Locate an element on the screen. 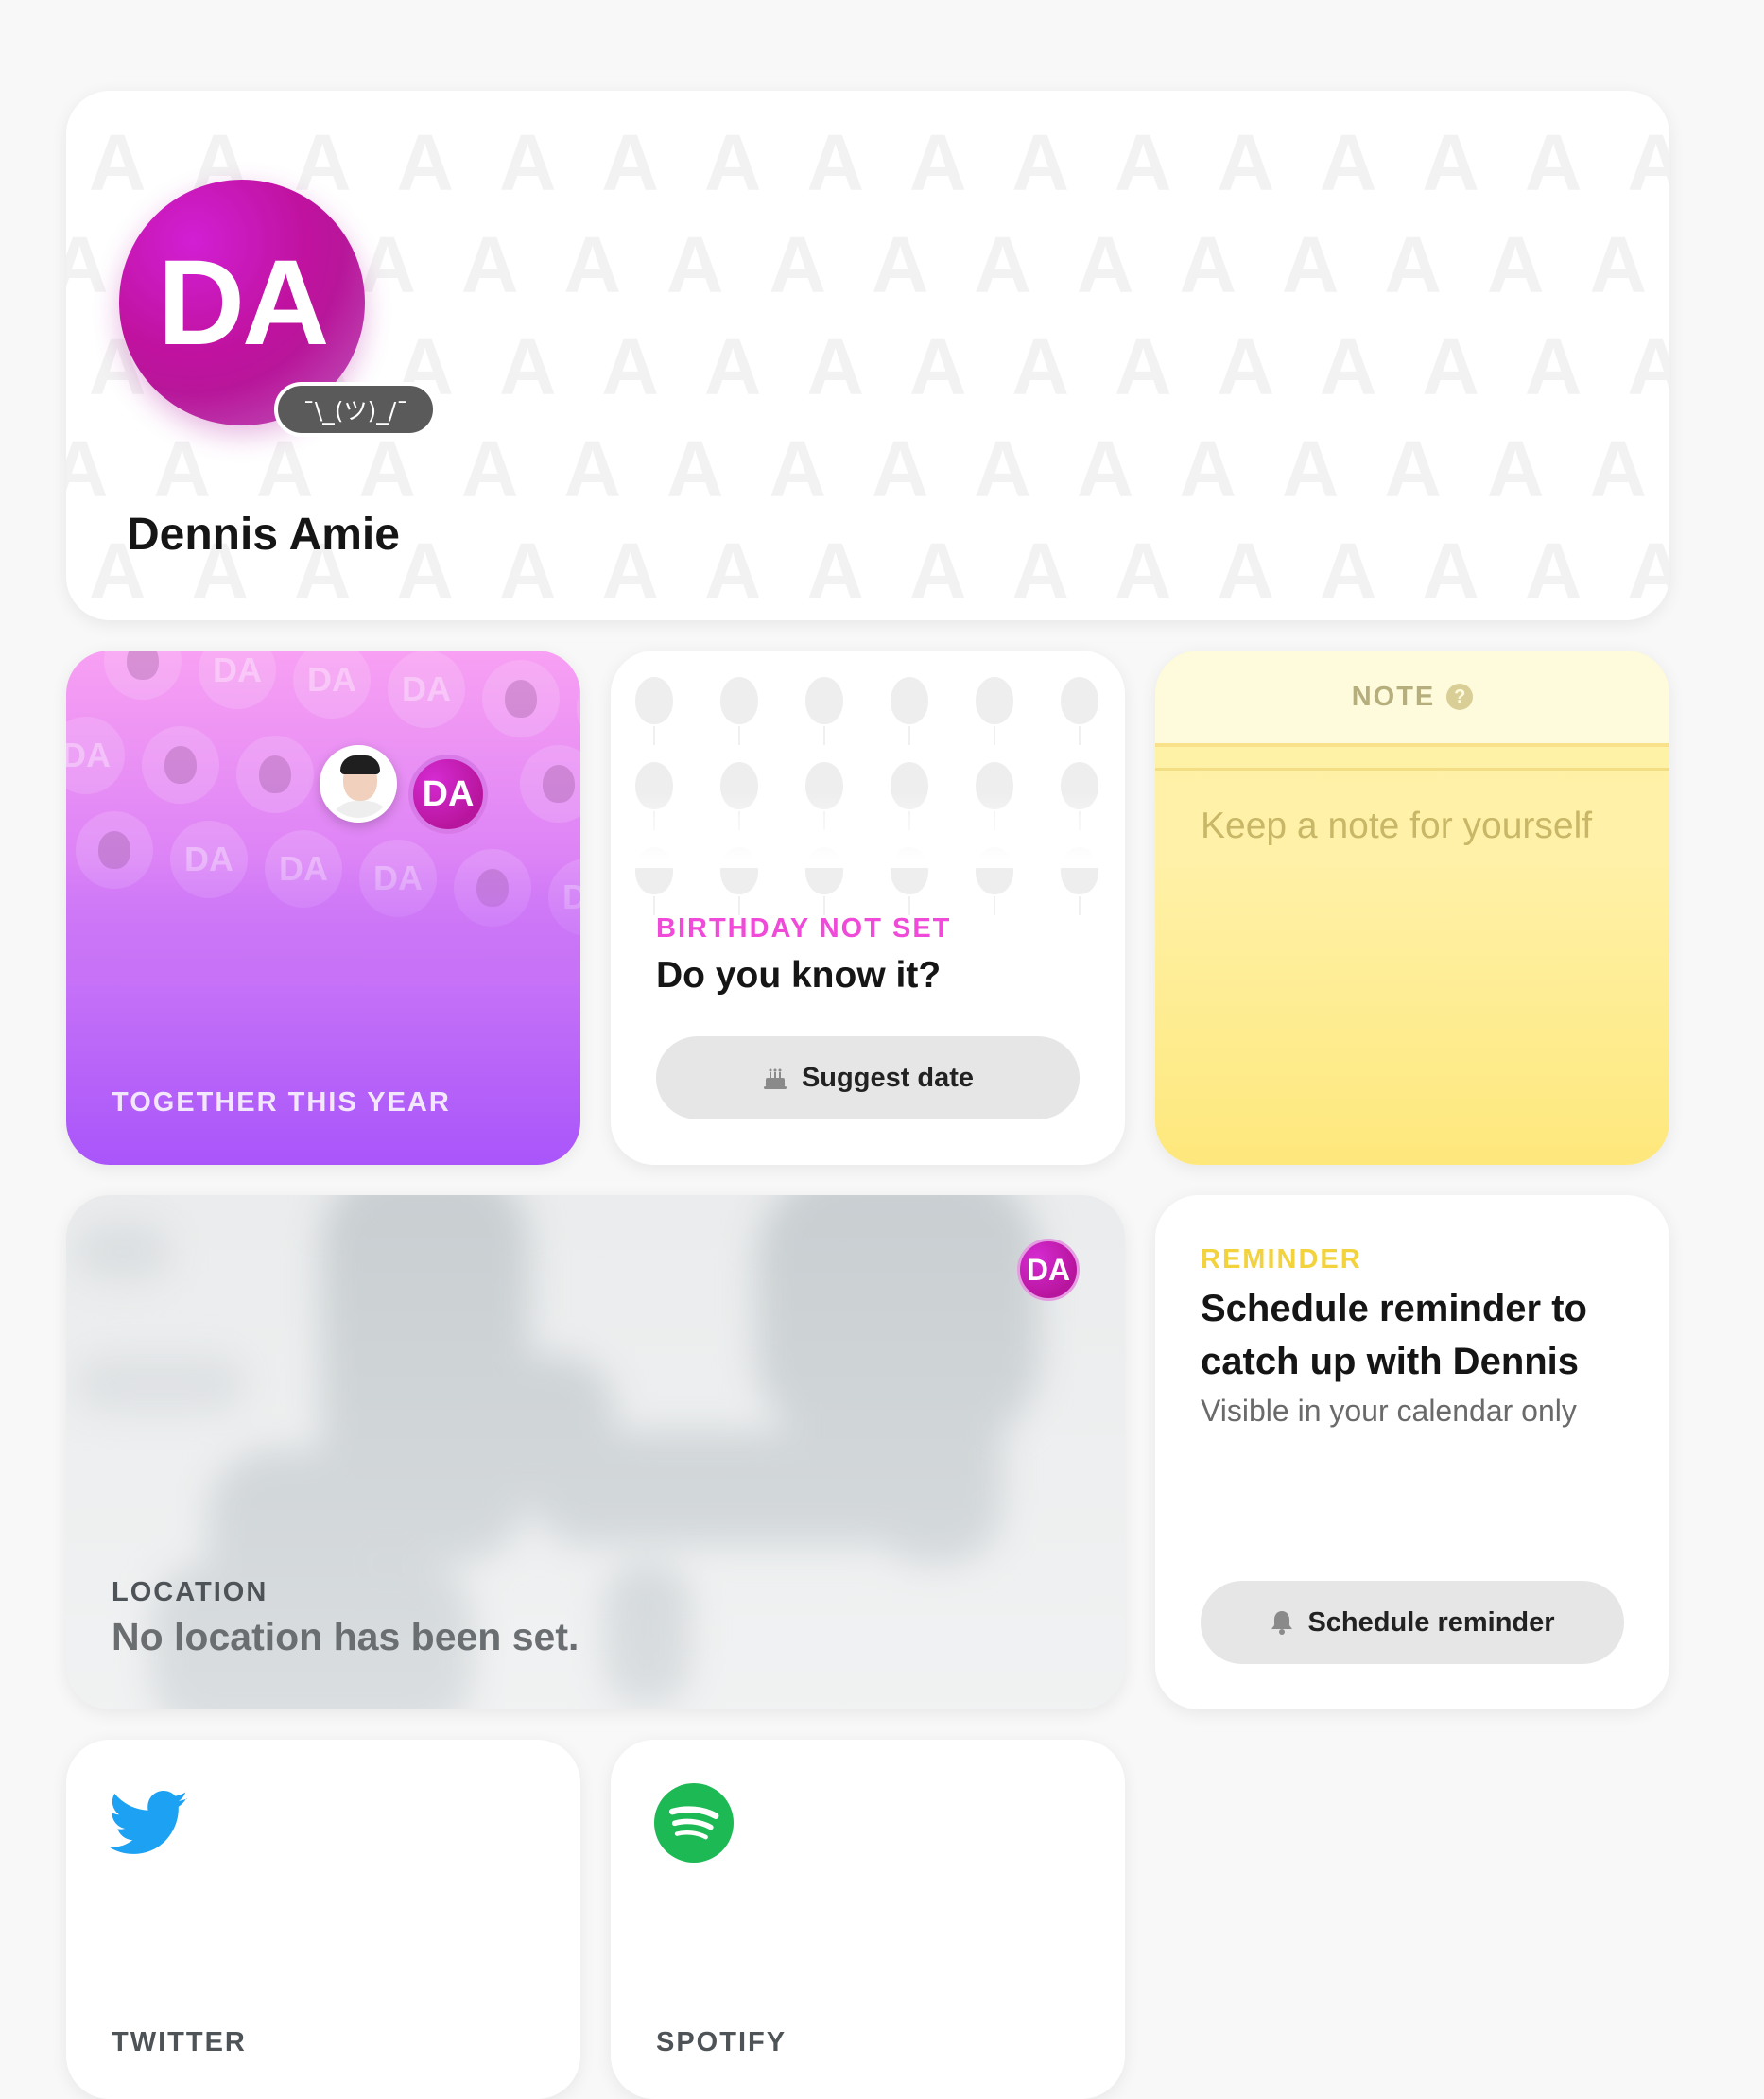 The width and height of the screenshot is (1764, 2099). my-photo-avatar is located at coordinates (358, 784).